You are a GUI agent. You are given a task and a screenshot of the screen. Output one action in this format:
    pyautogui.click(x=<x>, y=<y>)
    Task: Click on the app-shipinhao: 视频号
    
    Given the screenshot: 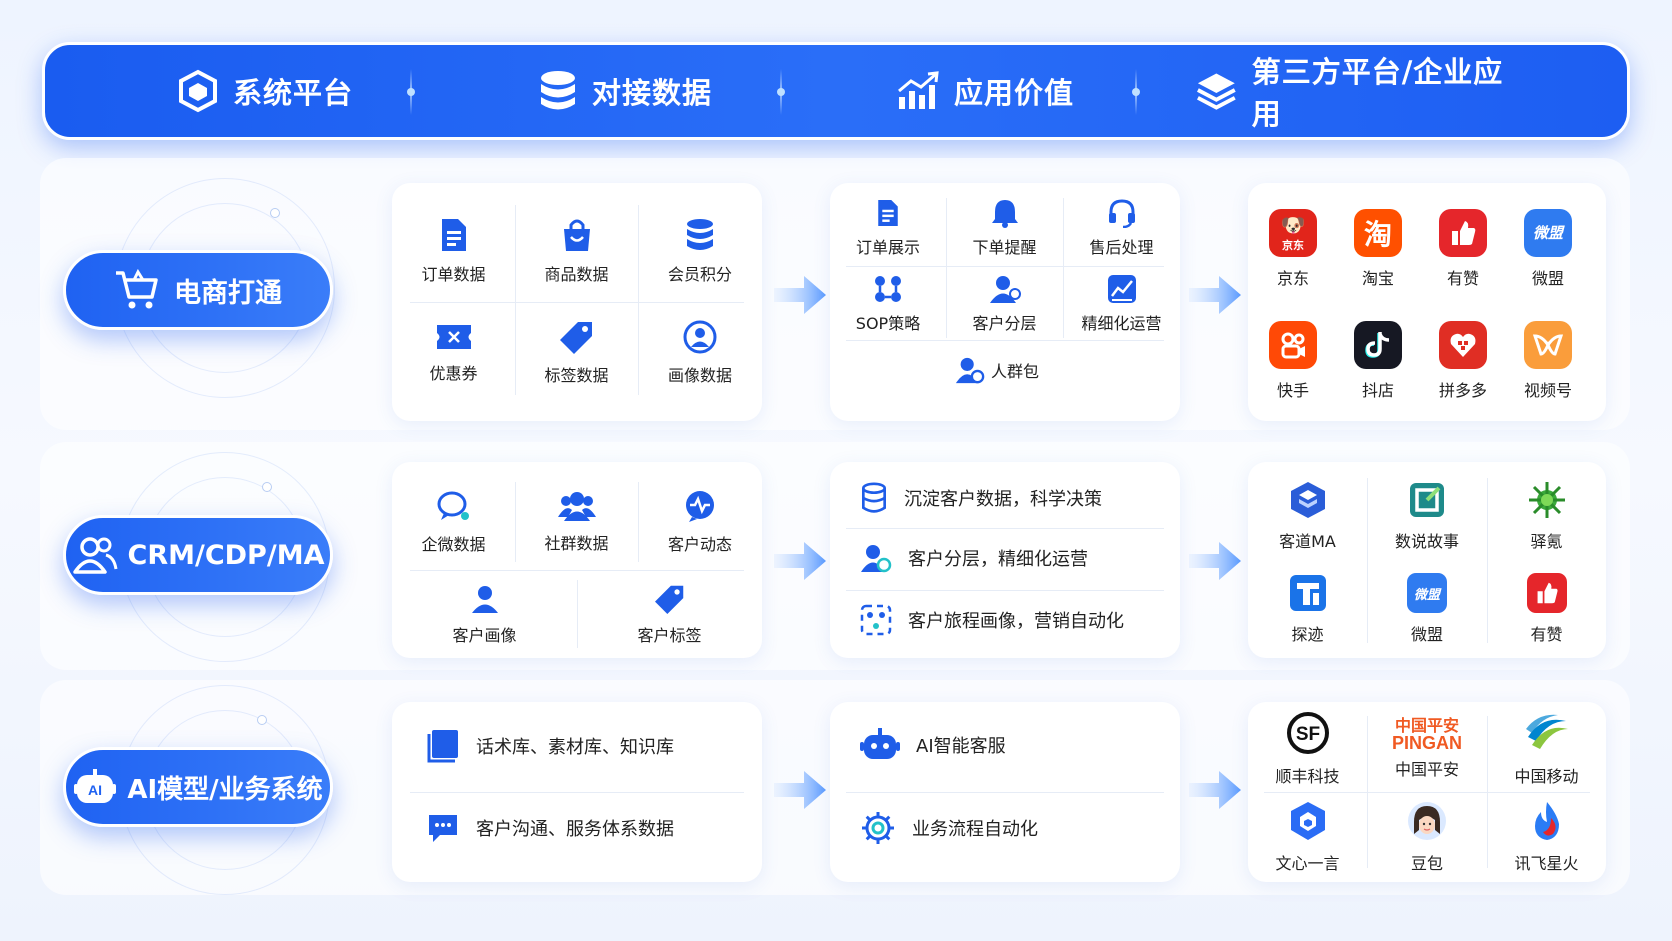 What is the action you would take?
    pyautogui.click(x=1548, y=360)
    